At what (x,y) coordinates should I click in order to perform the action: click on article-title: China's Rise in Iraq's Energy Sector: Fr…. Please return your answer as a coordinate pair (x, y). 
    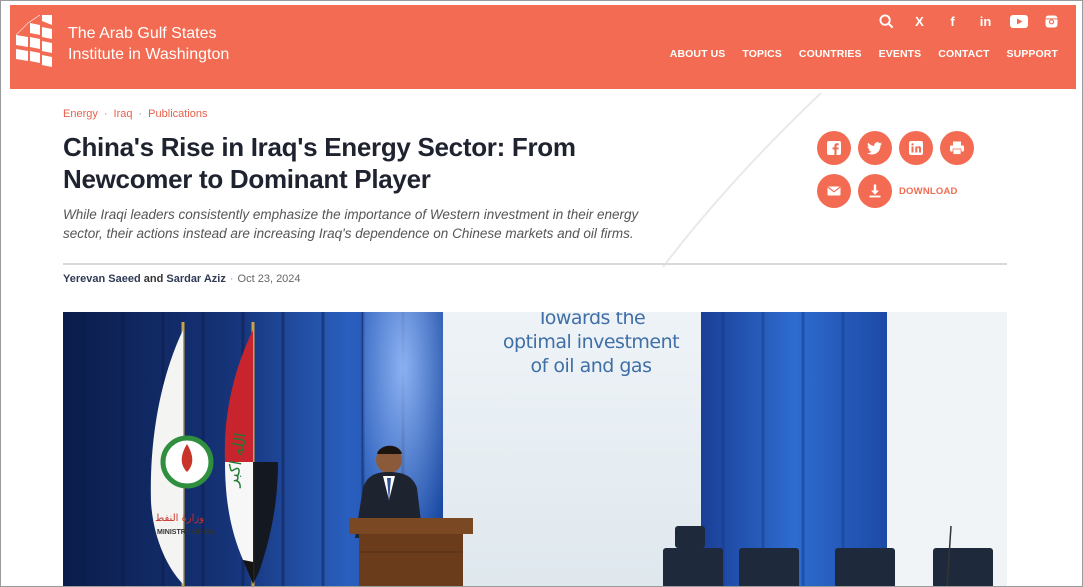
    Looking at the image, I should click on (373, 163).